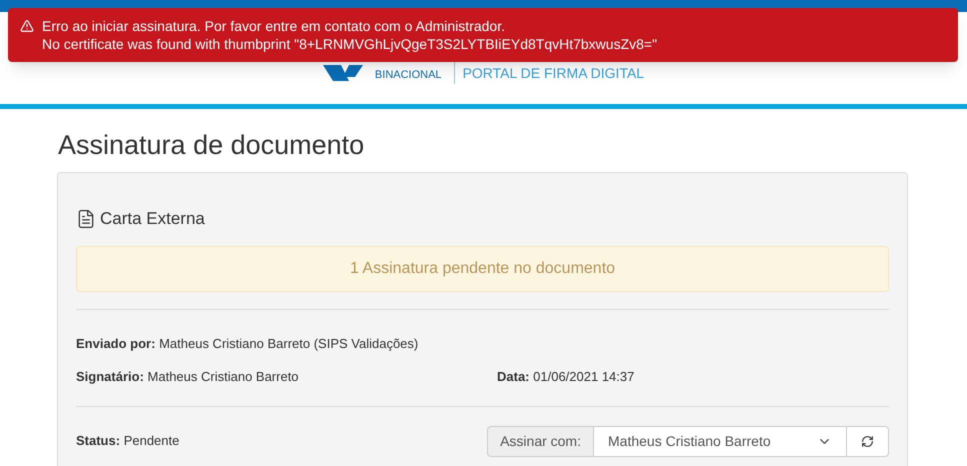 The image size is (967, 466). Describe the element at coordinates (274, 26) in the screenshot. I see `toast-title: Erro ao iniciar assinatura. Por favor entre em contato com o Administrador.` at that location.